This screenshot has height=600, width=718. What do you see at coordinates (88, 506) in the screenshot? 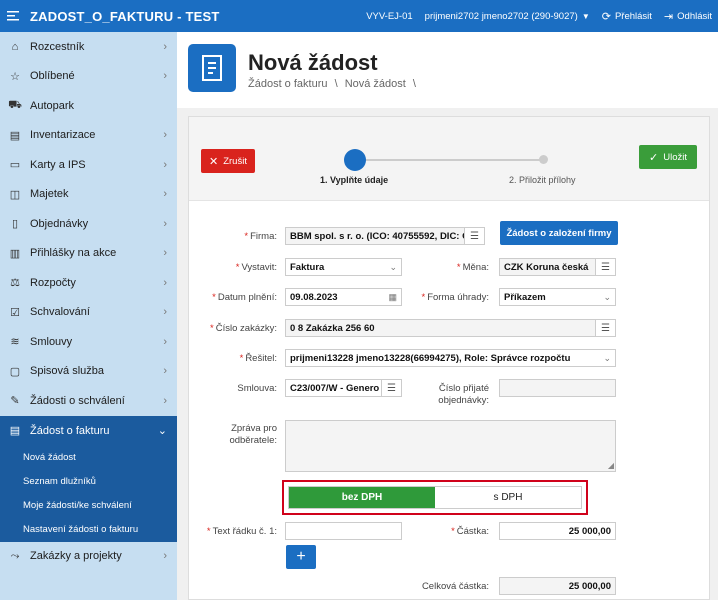
I see `submenu-item-moje-zadosti: Moje žádosti/ke schválení` at bounding box center [88, 506].